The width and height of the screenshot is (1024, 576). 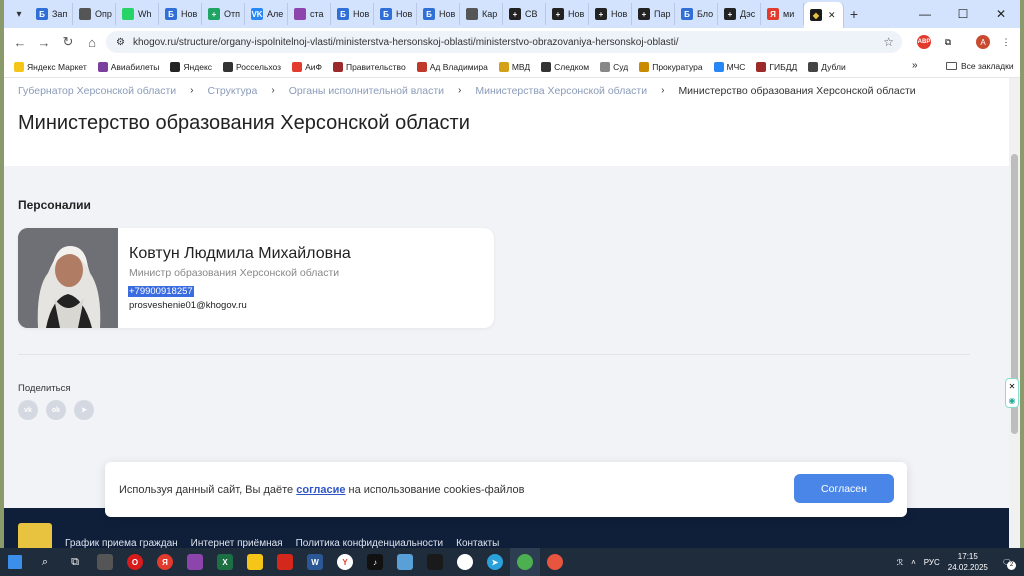 What do you see at coordinates (191, 66) in the screenshot?
I see `bookmark-item: Яндекс` at bounding box center [191, 66].